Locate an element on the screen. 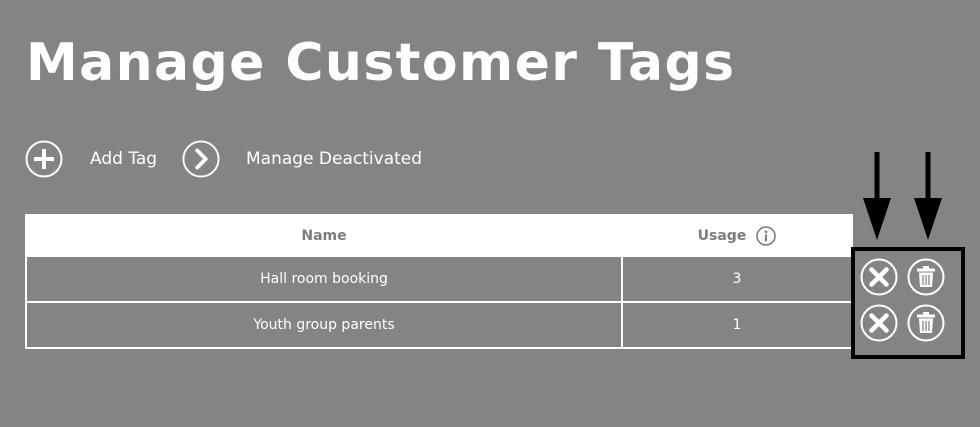 This screenshot has height=427, width=980. page-title: Manage Customer Tags is located at coordinates (381, 63).